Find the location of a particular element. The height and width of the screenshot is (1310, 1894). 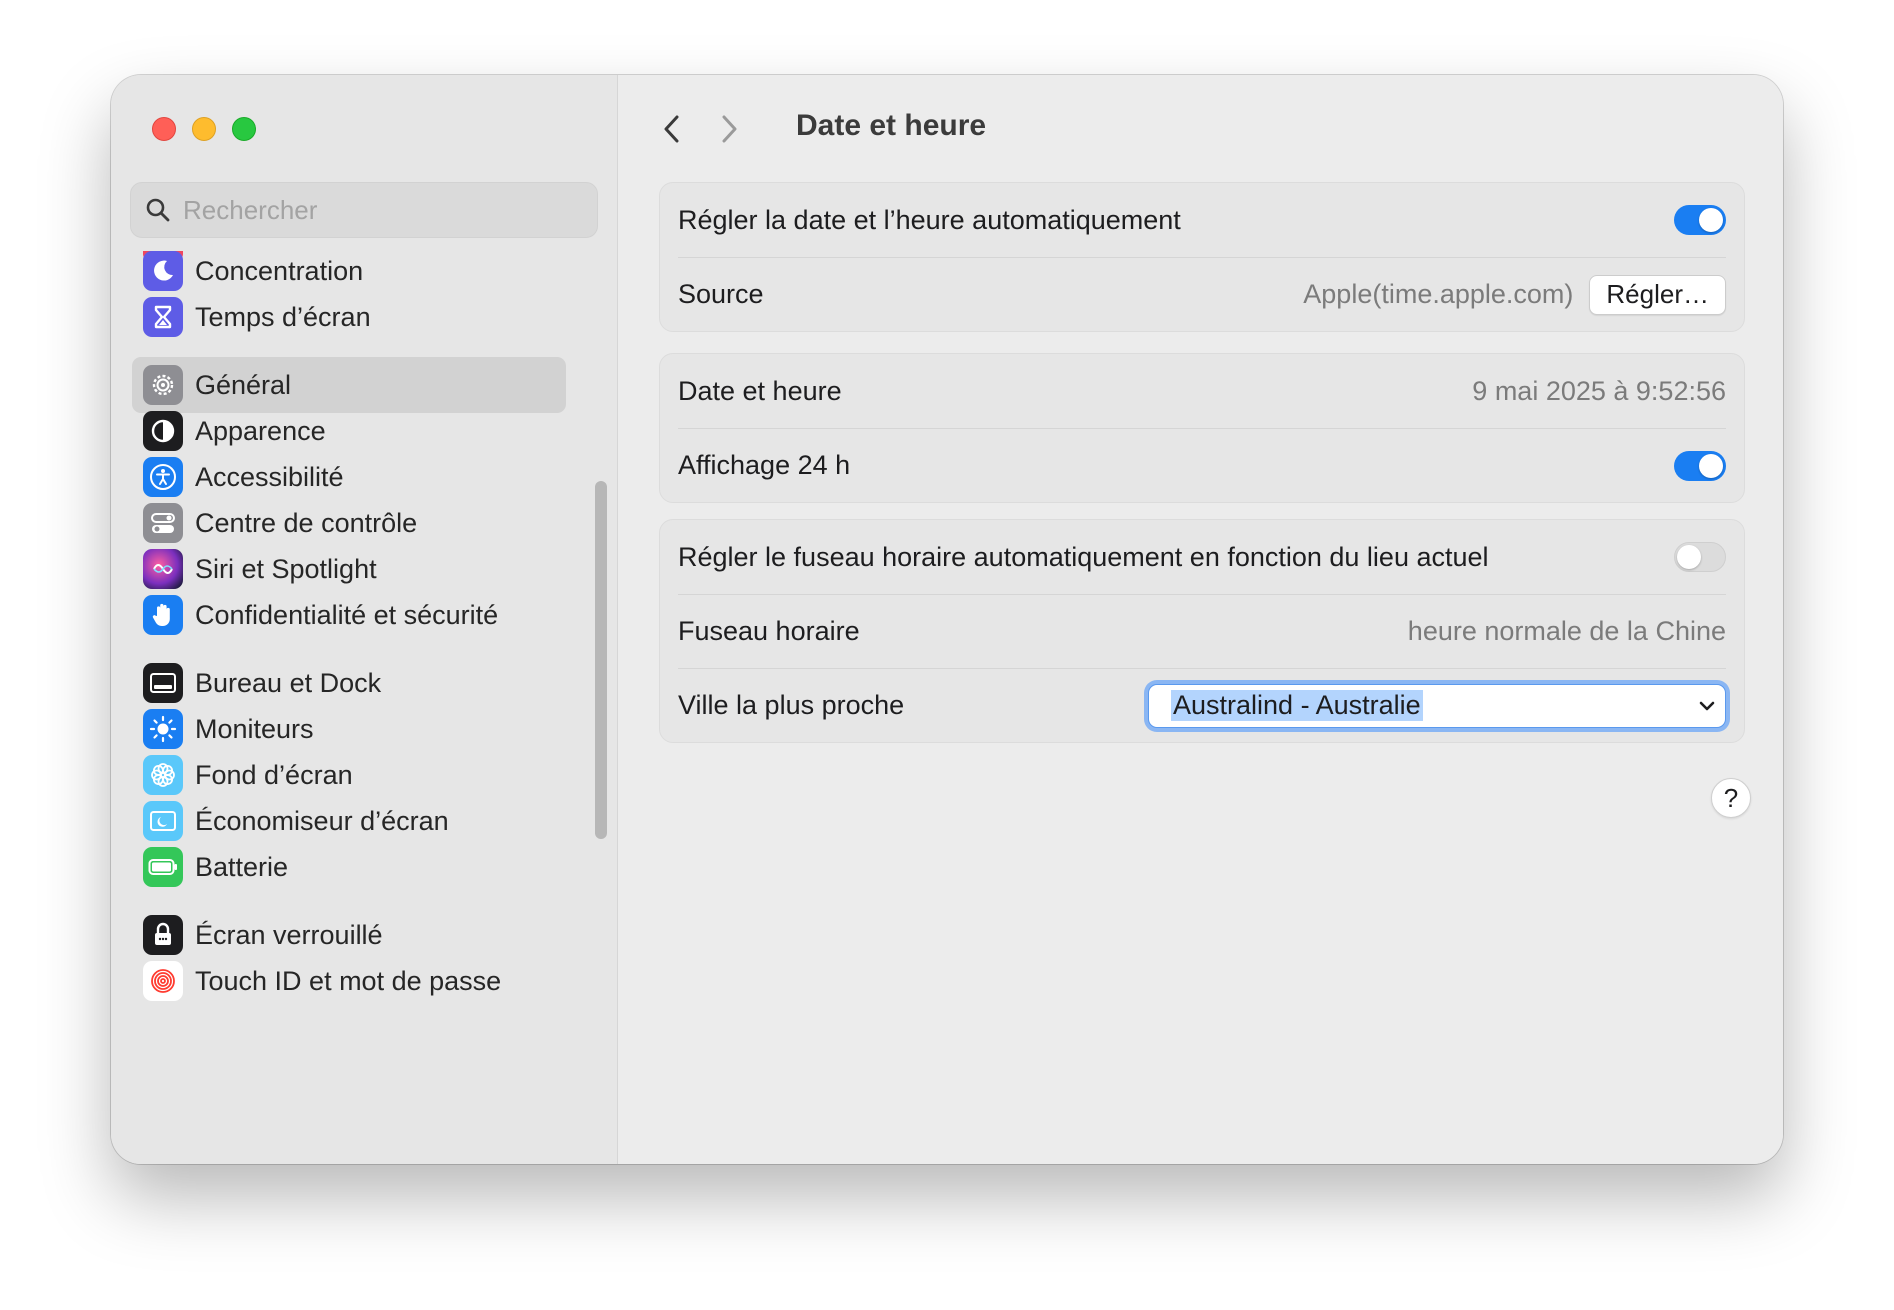

chevron-right-icon is located at coordinates (729, 129).